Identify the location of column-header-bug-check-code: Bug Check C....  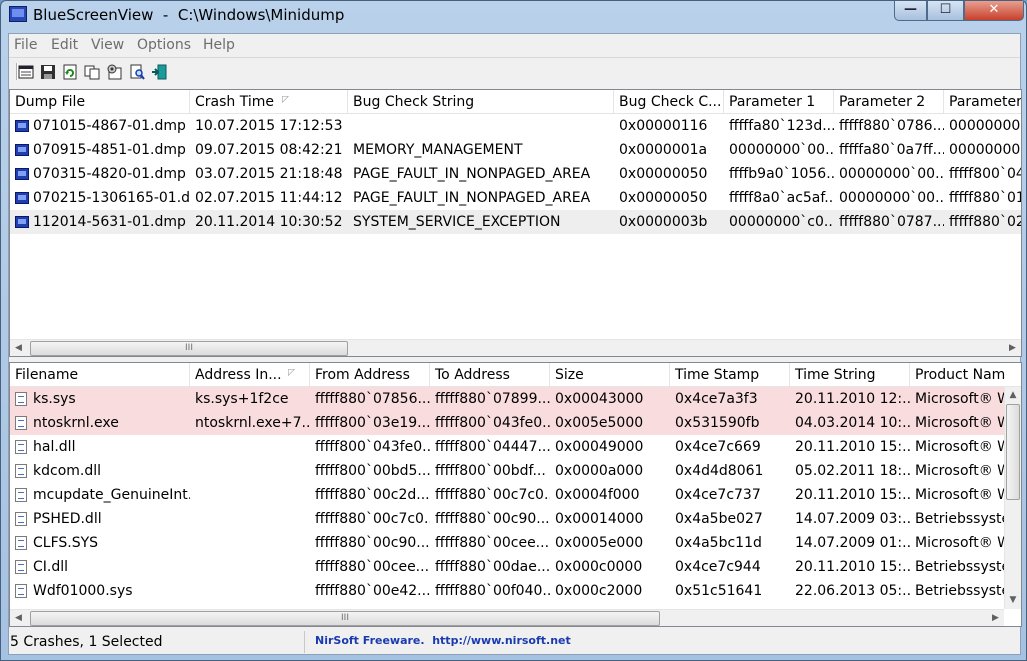
(669, 102).